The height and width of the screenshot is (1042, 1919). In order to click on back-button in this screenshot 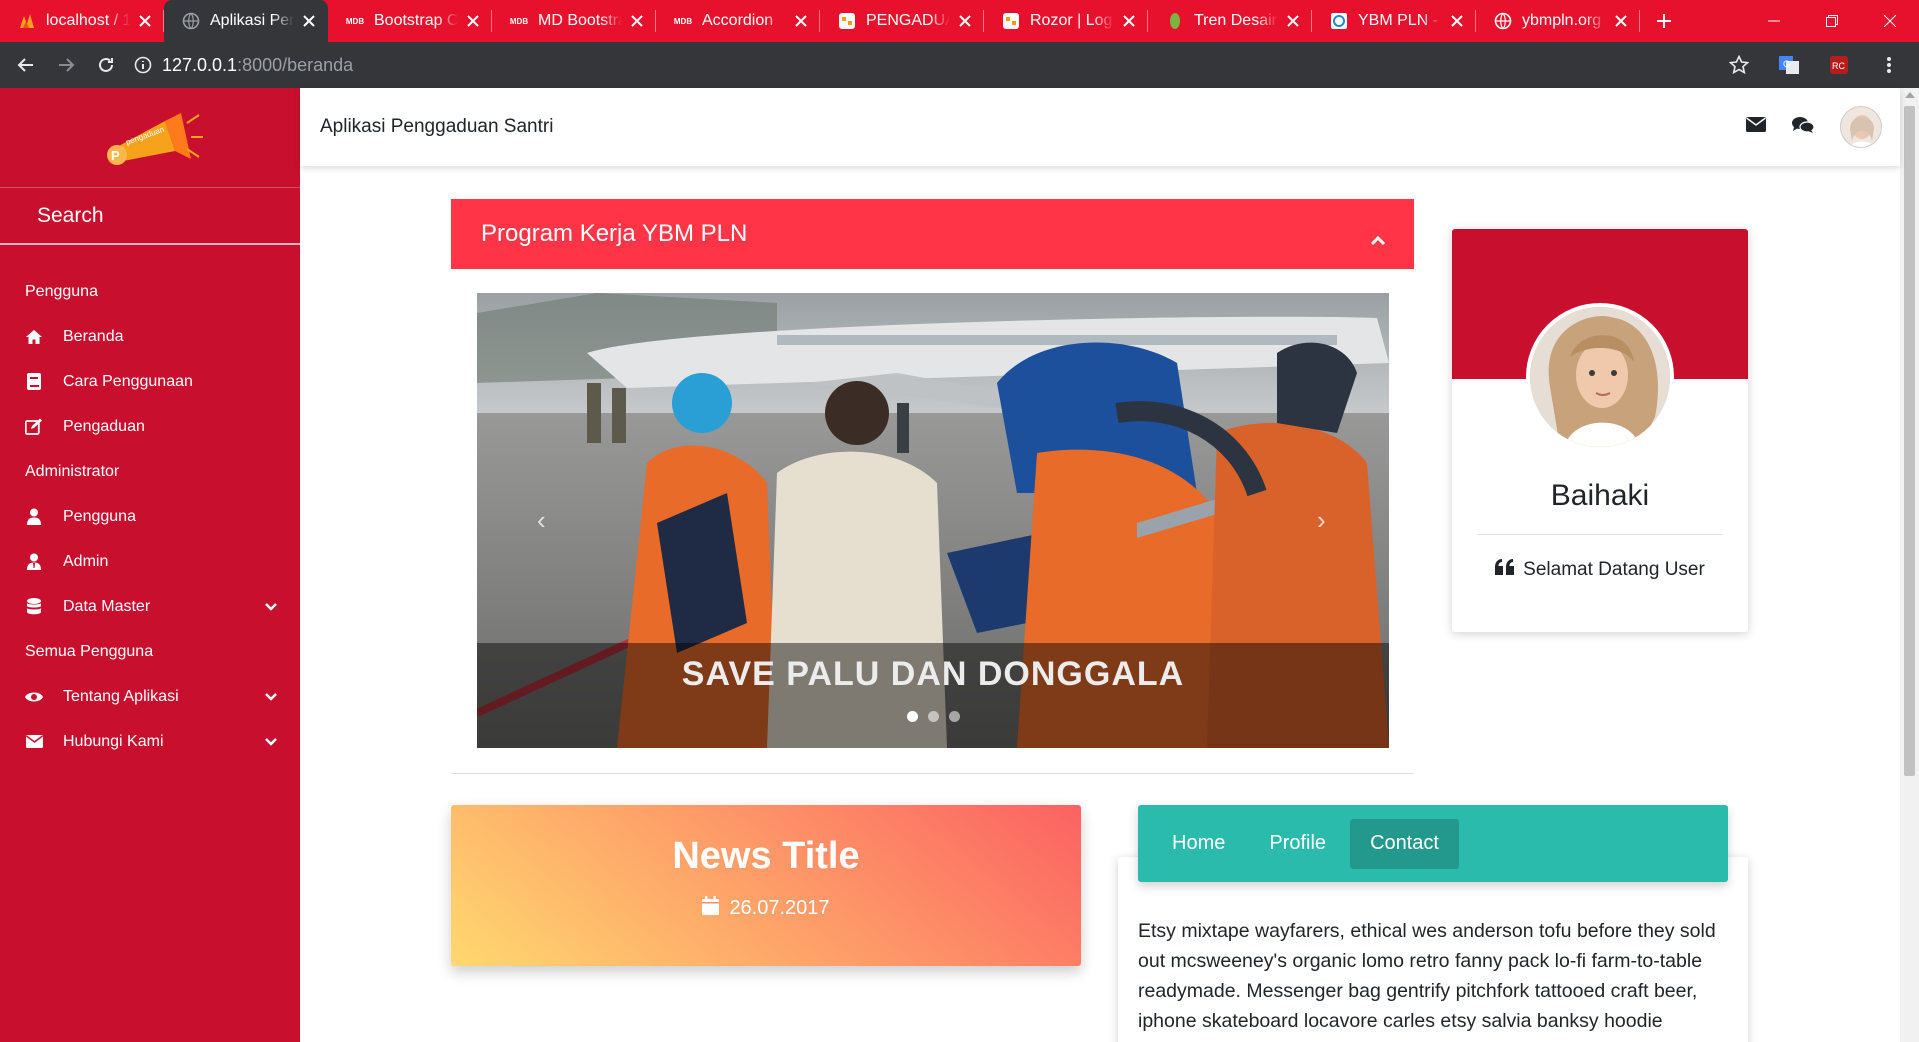, I will do `click(26, 65)`.